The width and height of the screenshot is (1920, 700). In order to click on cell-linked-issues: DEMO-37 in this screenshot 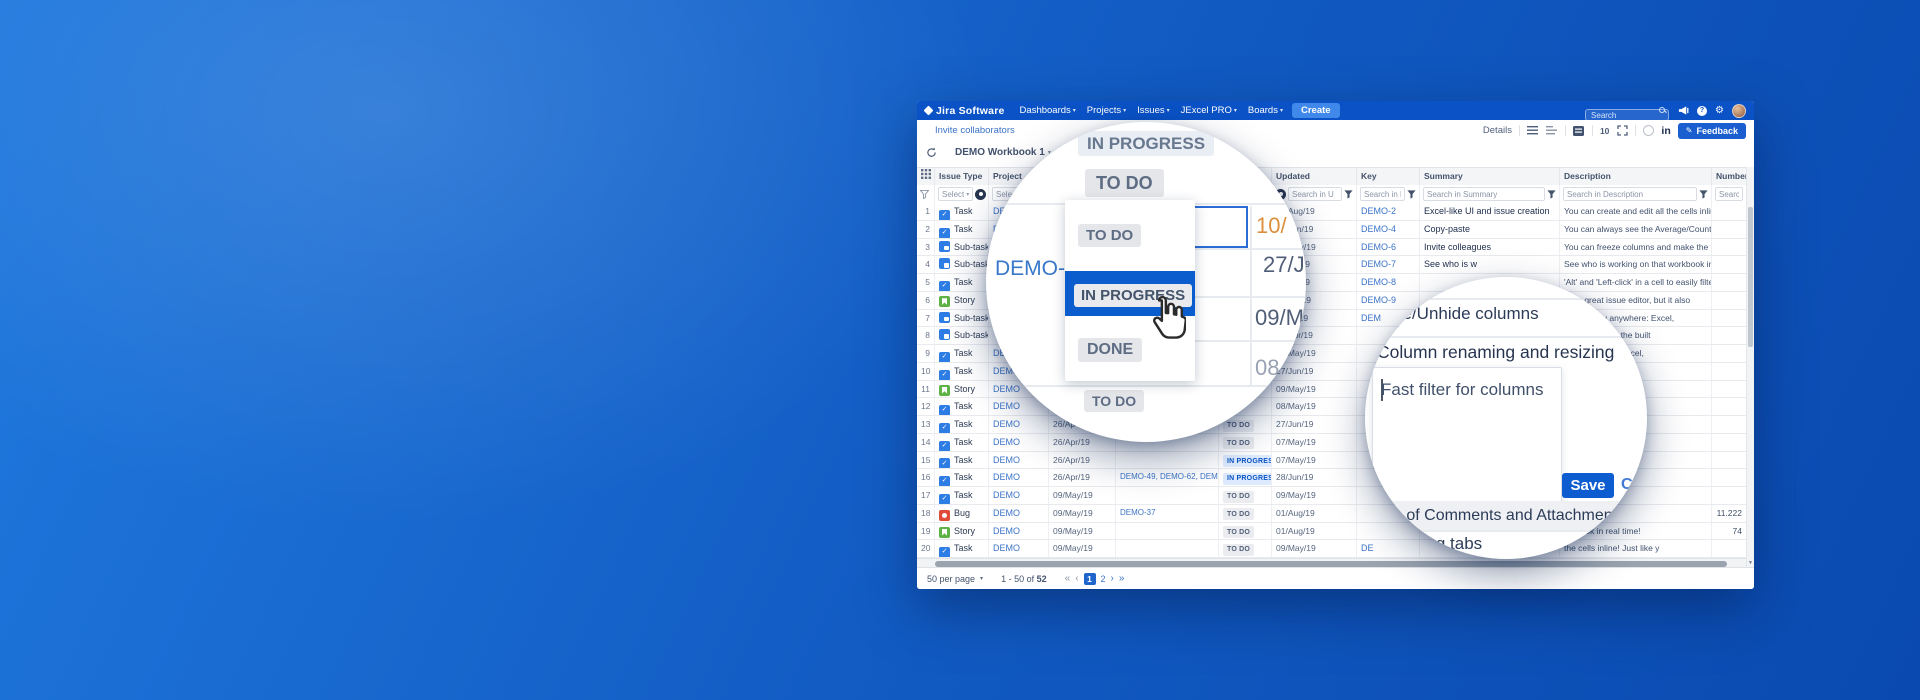, I will do `click(1167, 513)`.